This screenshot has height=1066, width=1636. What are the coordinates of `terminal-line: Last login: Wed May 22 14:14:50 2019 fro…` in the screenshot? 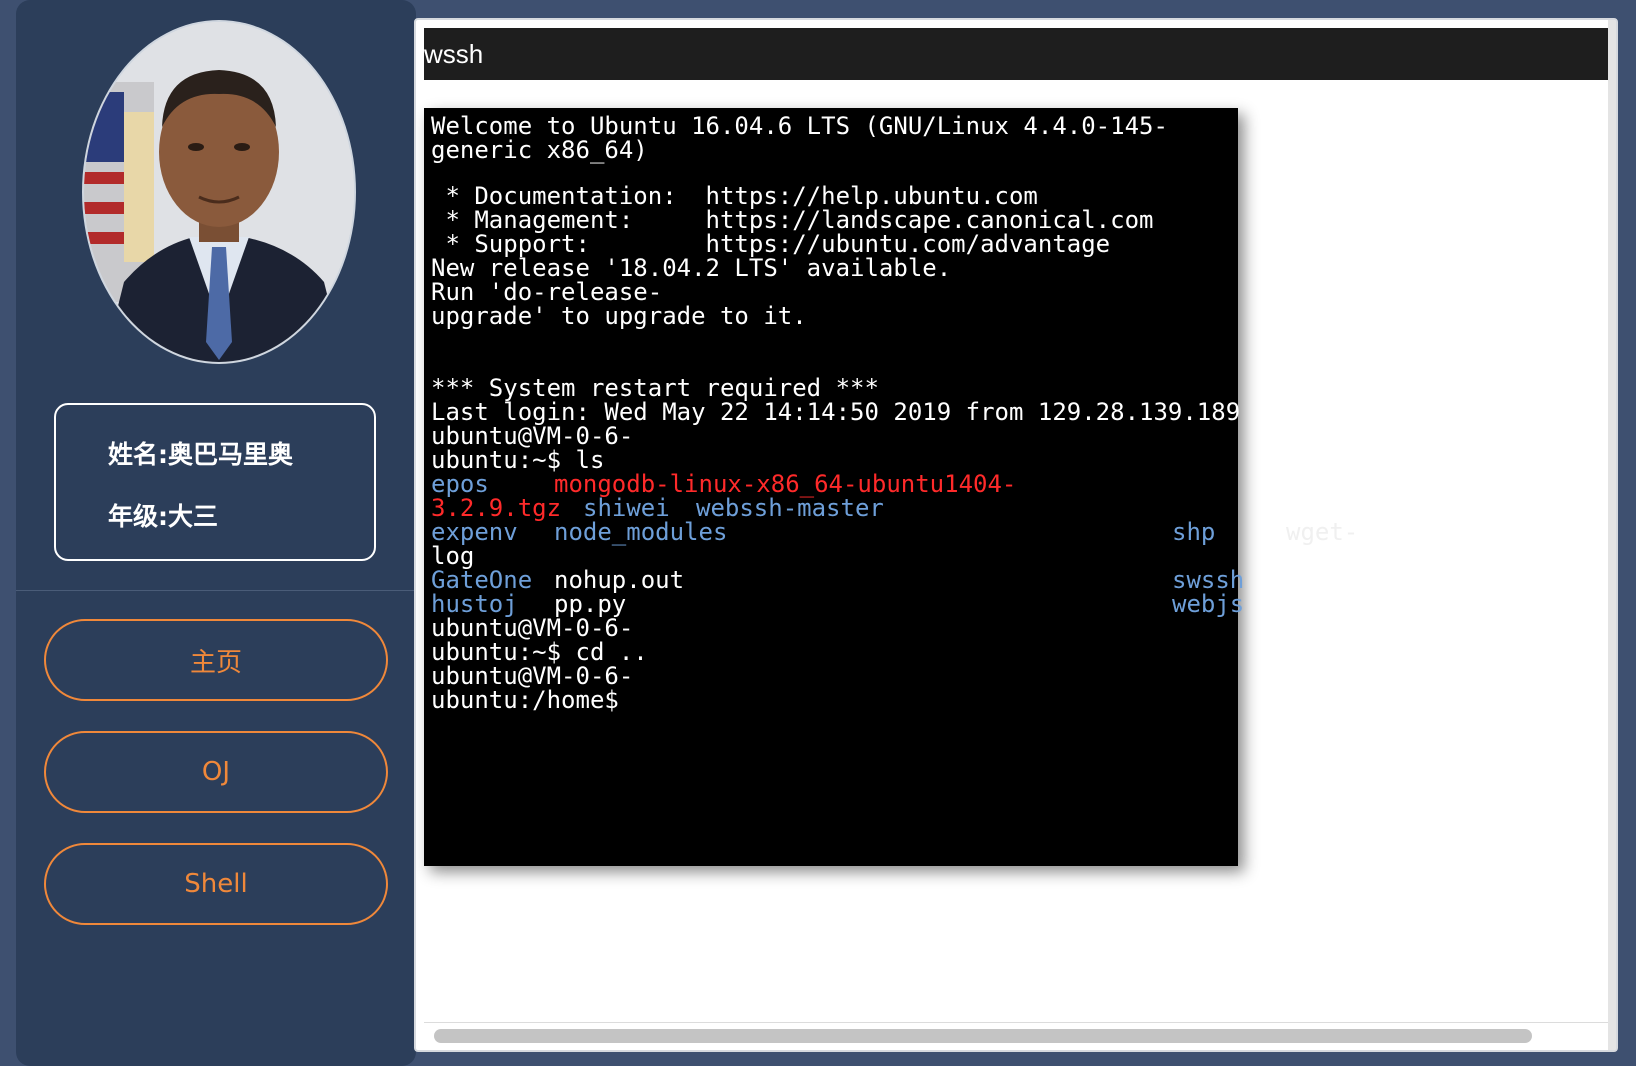 It's located at (836, 412).